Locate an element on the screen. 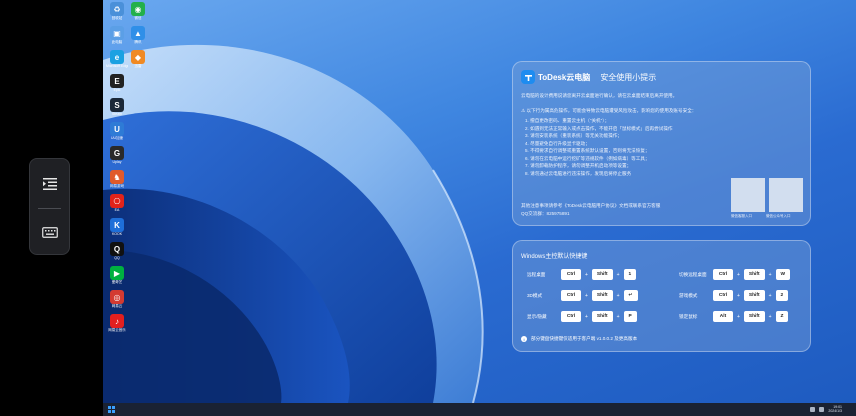 This screenshot has width=856, height=416. qq-group-text: QQ交流群：825975891 is located at coordinates (545, 213).